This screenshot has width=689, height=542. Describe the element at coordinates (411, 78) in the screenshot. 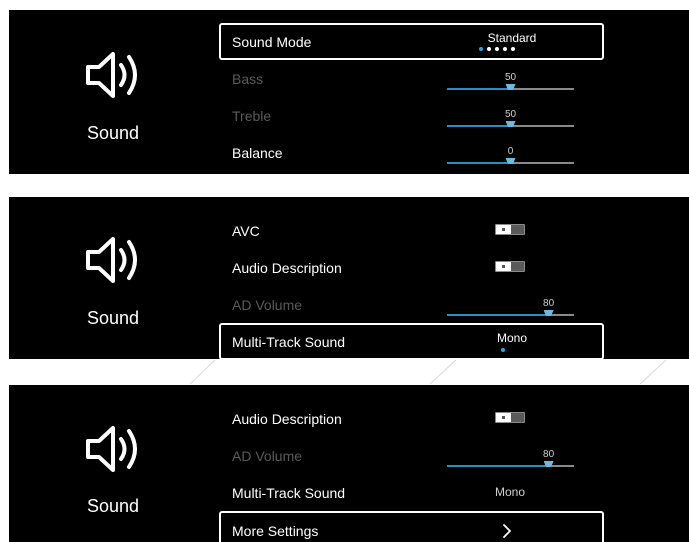

I see `bass-row: Bass 50` at that location.